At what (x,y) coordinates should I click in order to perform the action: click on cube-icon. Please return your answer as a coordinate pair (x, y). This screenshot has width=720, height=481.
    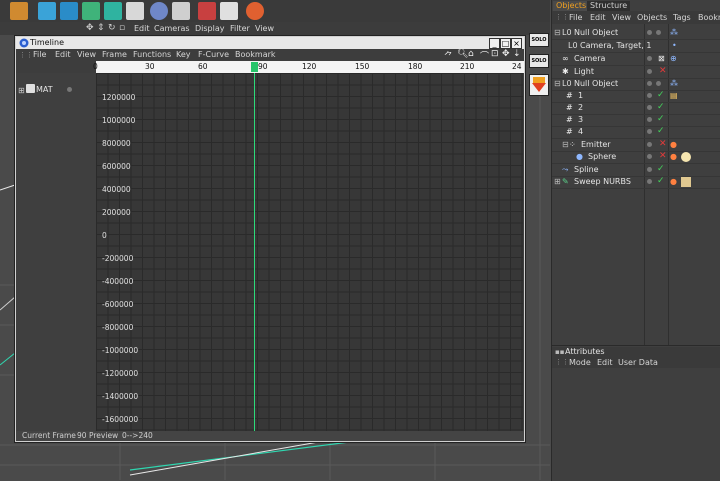
    Looking at the image, I should click on (47, 11).